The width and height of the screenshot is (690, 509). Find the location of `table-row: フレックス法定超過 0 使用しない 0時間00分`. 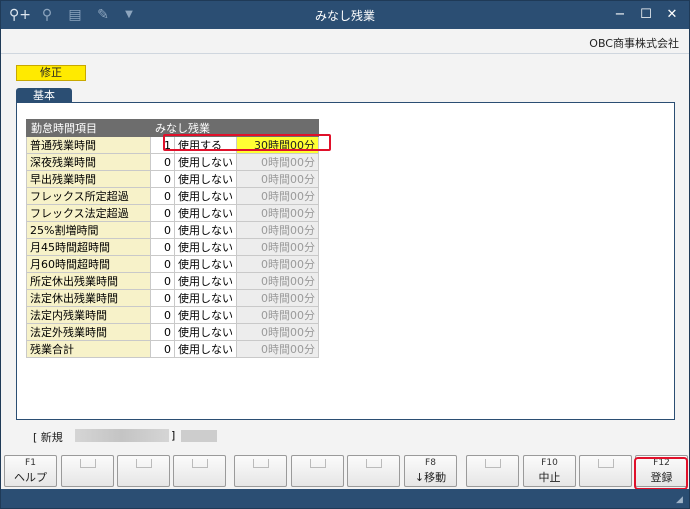

table-row: フレックス法定超過 0 使用しない 0時間00分 is located at coordinates (172, 213).